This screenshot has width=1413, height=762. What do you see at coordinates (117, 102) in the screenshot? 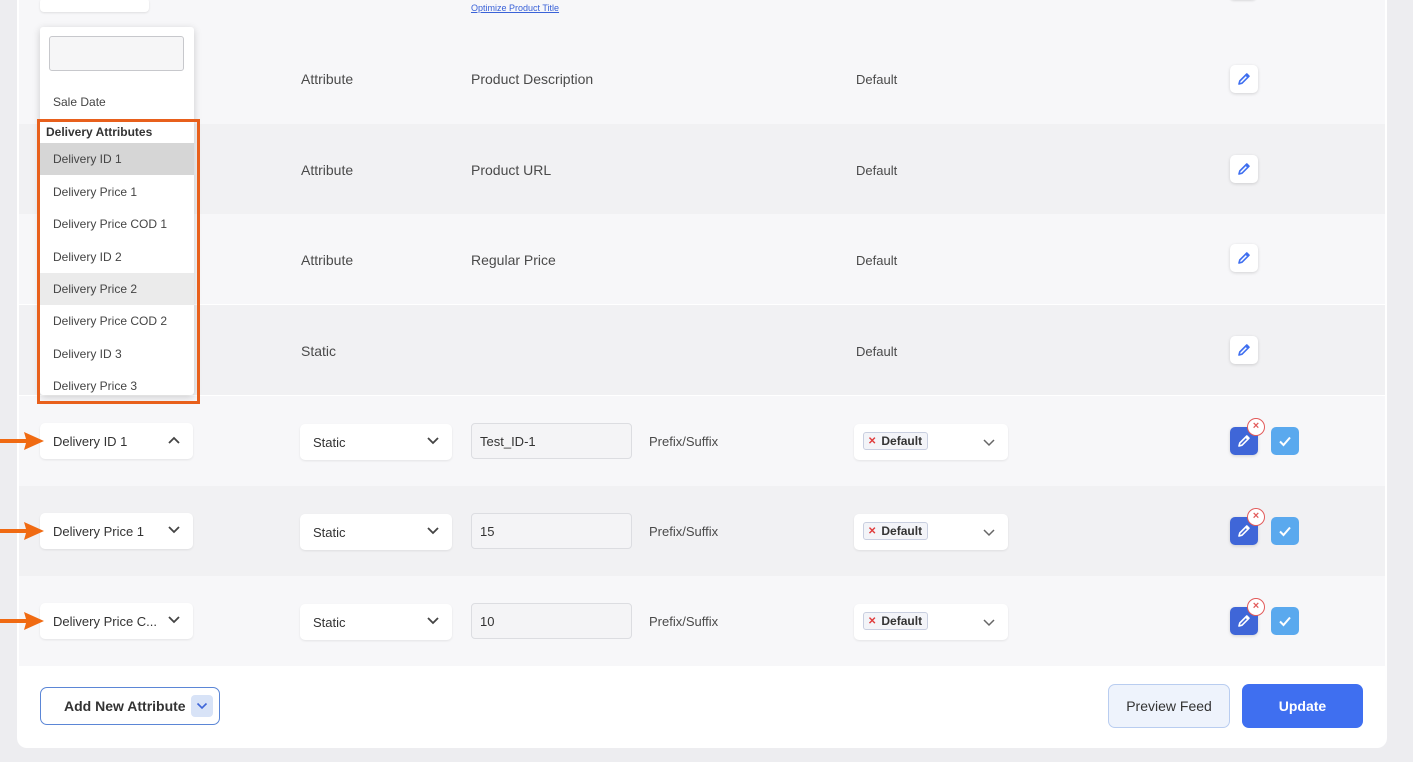
I see `dropdown-item: Sale Date` at bounding box center [117, 102].